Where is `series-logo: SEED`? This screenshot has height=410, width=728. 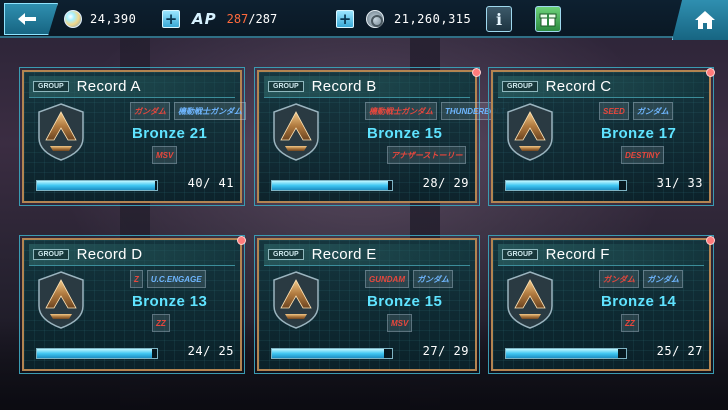
series-logo: SEED is located at coordinates (614, 111).